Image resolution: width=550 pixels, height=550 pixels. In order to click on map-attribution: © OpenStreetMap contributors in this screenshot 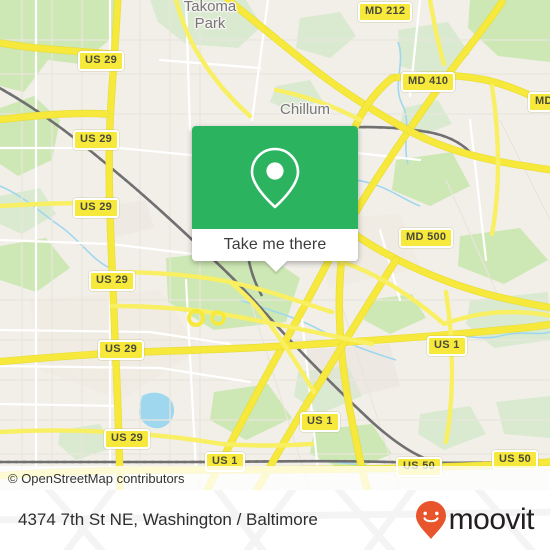, I will do `click(275, 478)`.